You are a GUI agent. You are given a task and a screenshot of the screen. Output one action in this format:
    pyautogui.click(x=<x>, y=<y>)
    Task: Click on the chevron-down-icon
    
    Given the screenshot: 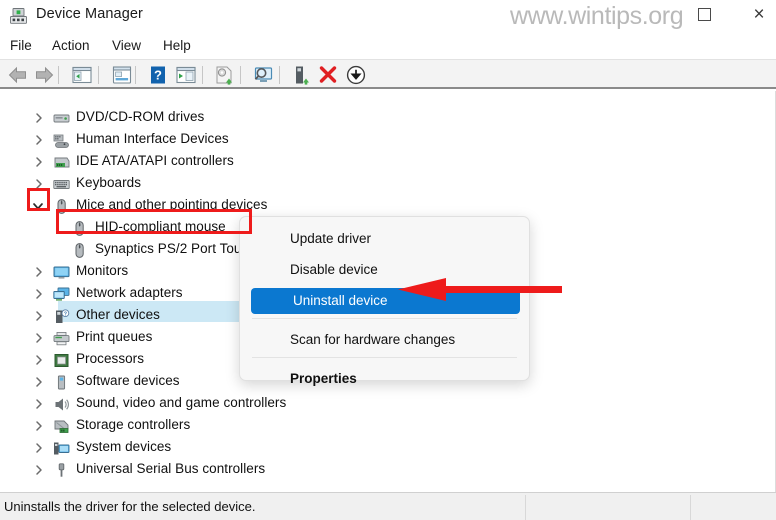 What is the action you would take?
    pyautogui.click(x=38, y=206)
    